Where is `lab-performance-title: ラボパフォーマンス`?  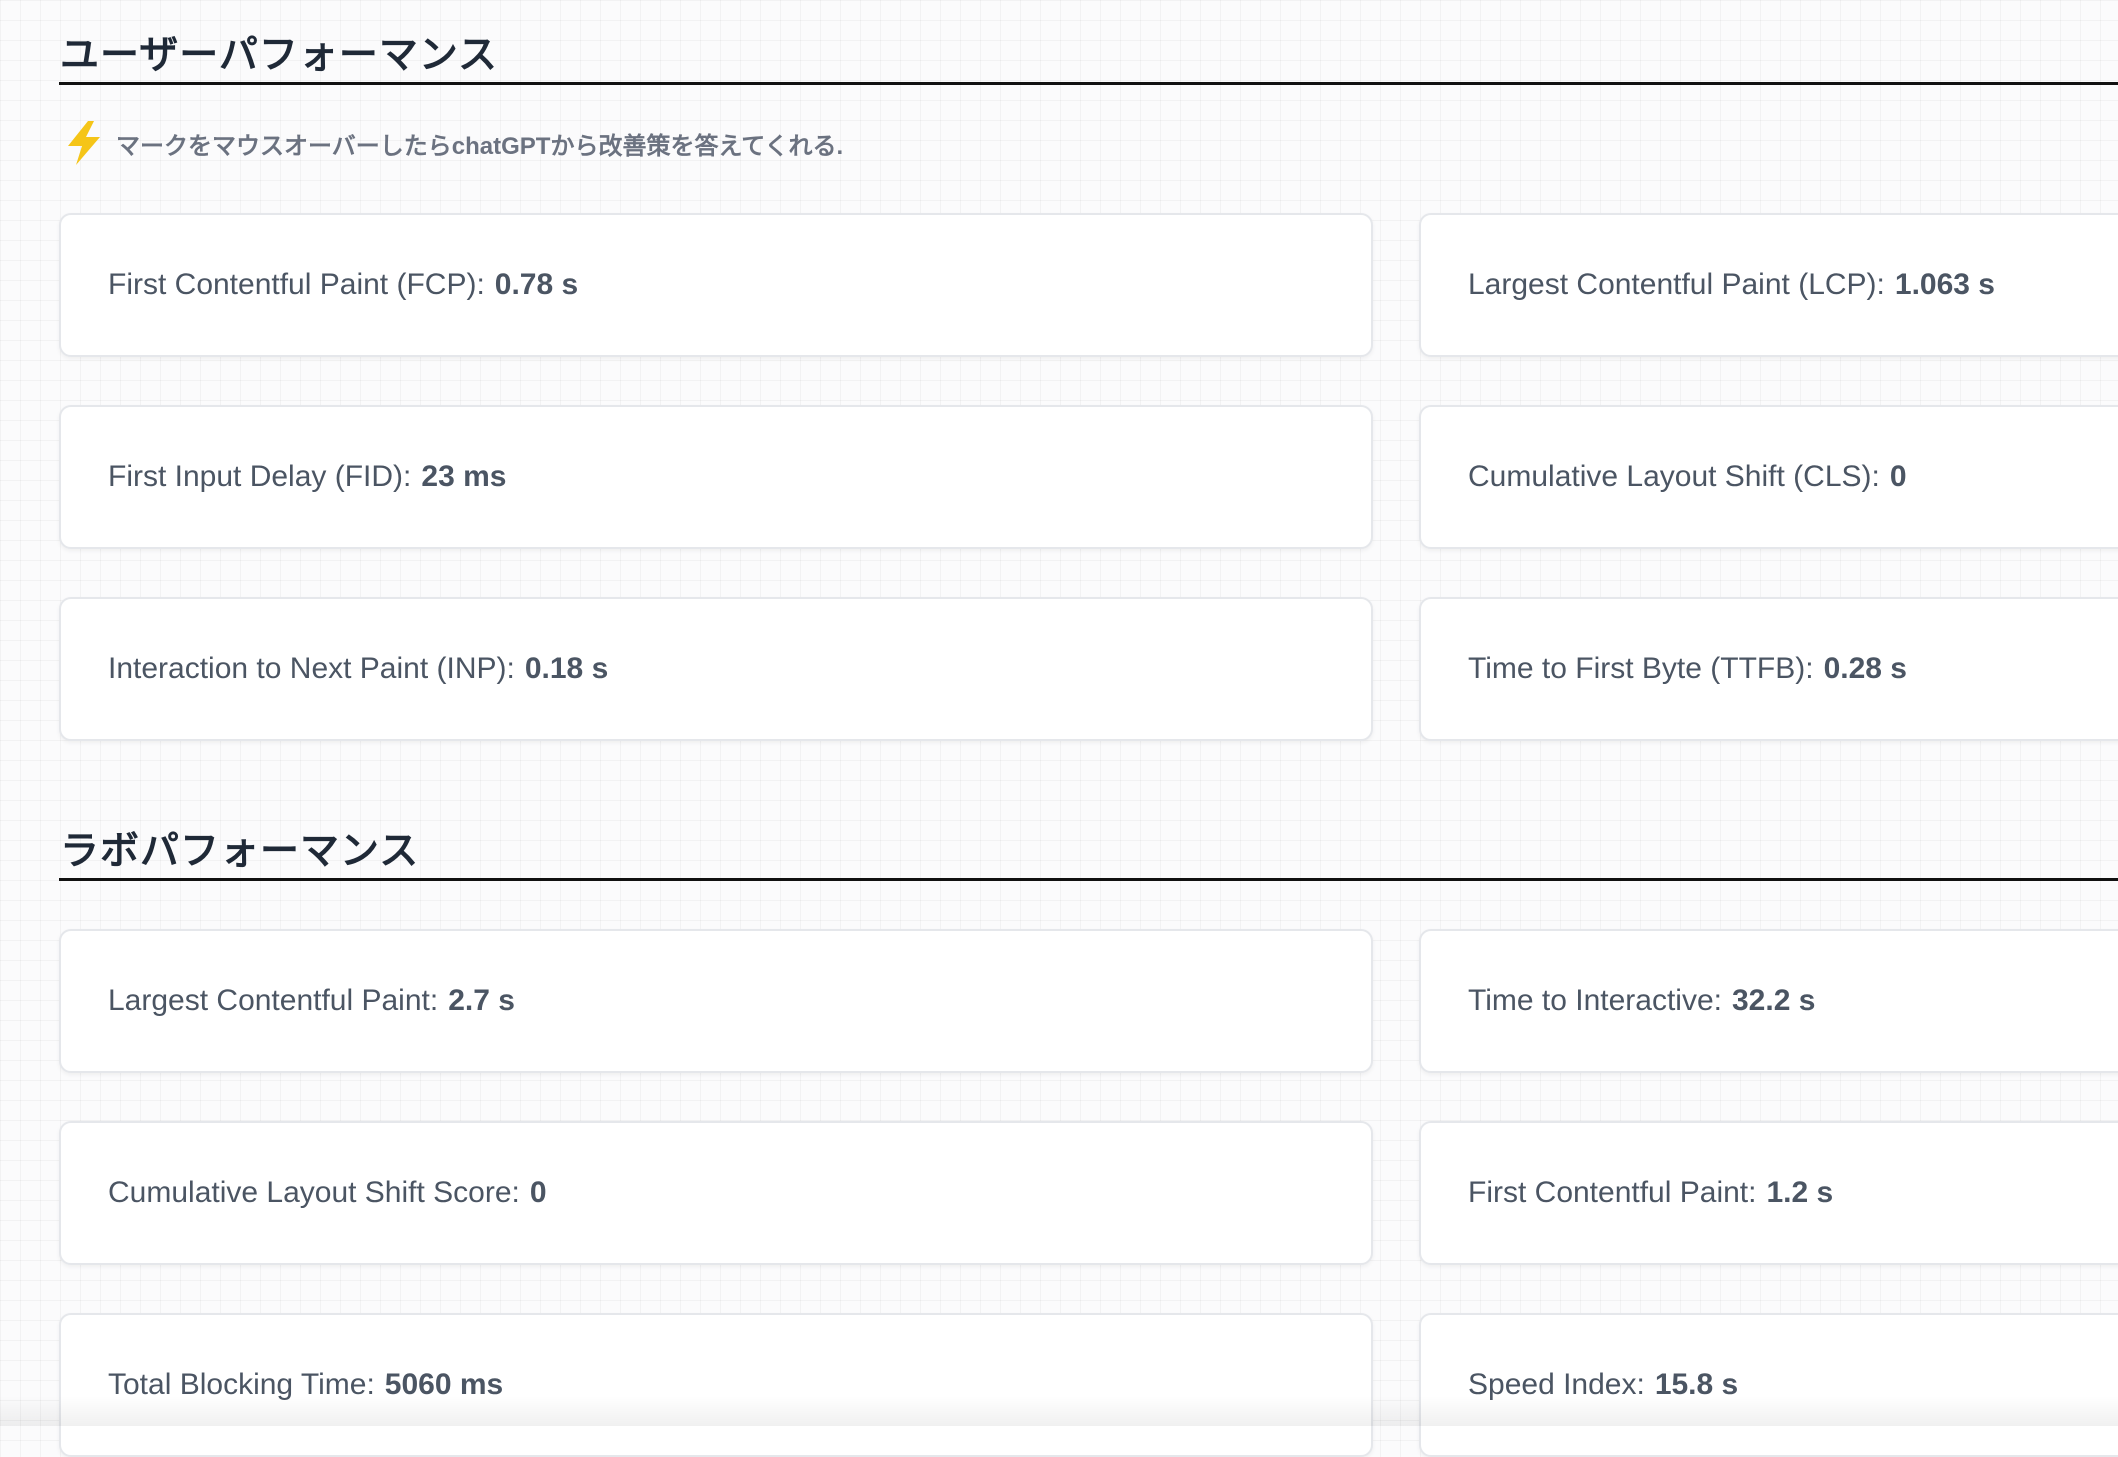
lab-performance-title: ラボパフォーマンス is located at coordinates (240, 851).